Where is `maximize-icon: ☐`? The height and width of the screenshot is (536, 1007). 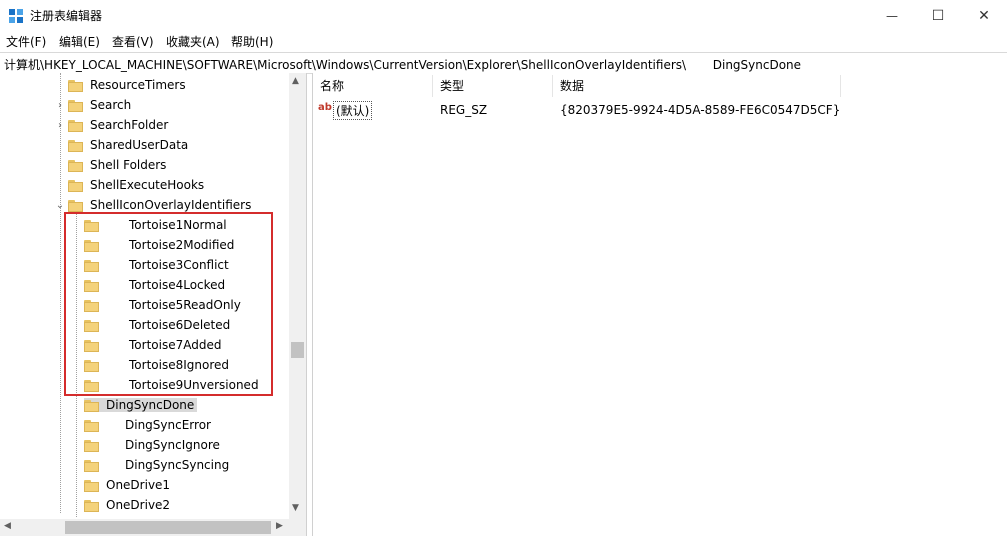
maximize-icon: ☐ is located at coordinates (938, 15).